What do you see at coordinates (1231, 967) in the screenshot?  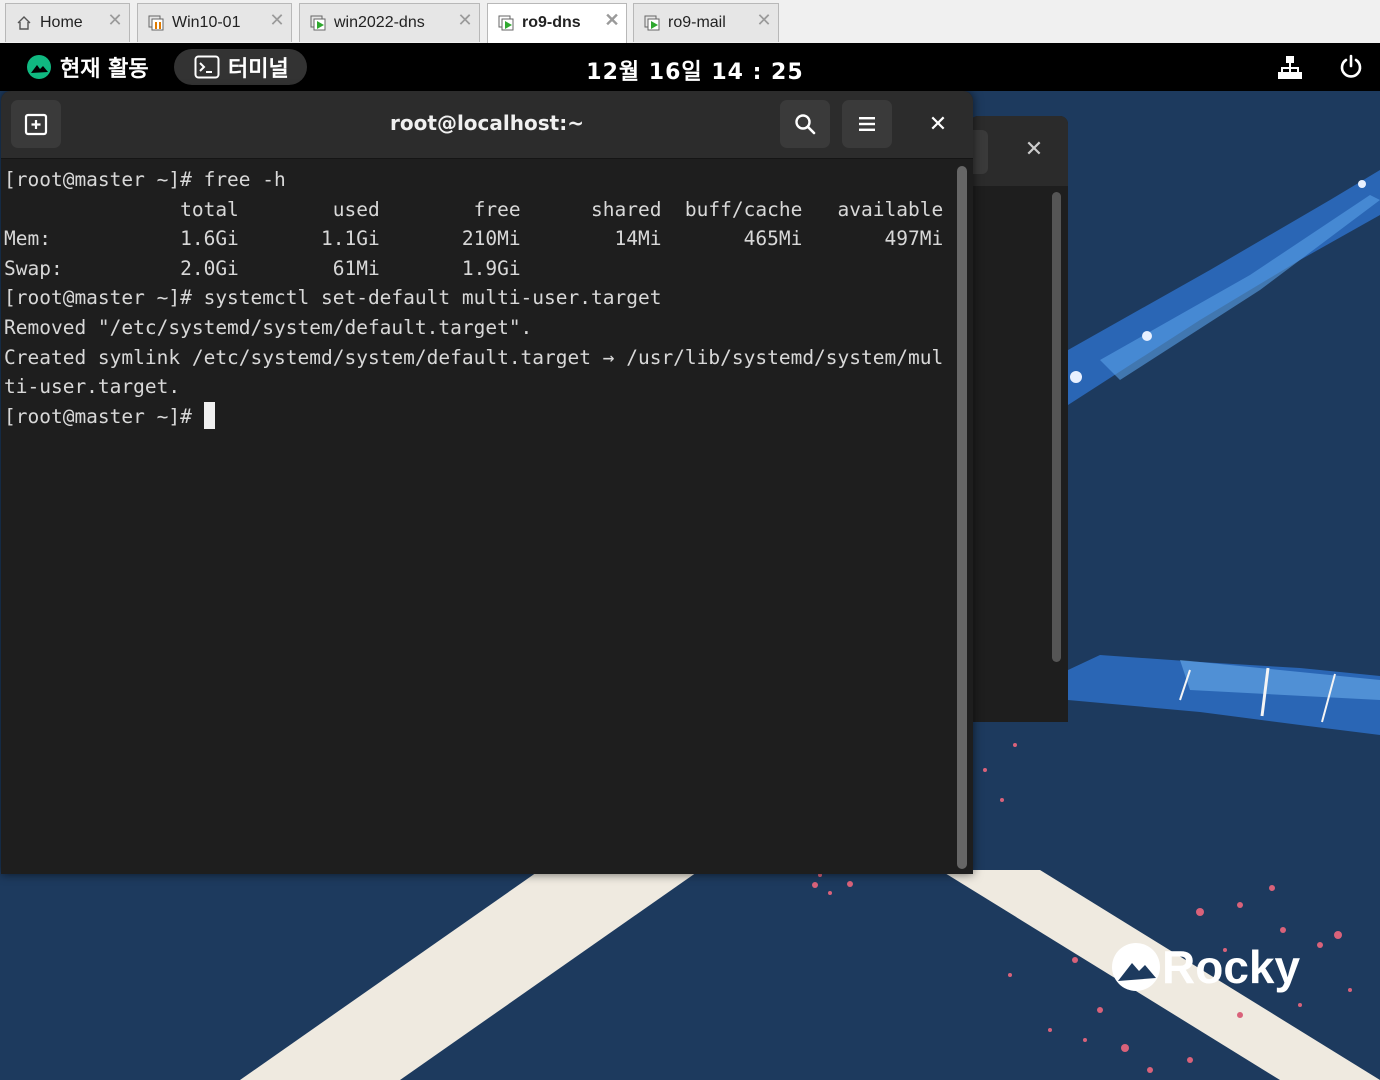 I see `rocky-wordmark-text: Rocky` at bounding box center [1231, 967].